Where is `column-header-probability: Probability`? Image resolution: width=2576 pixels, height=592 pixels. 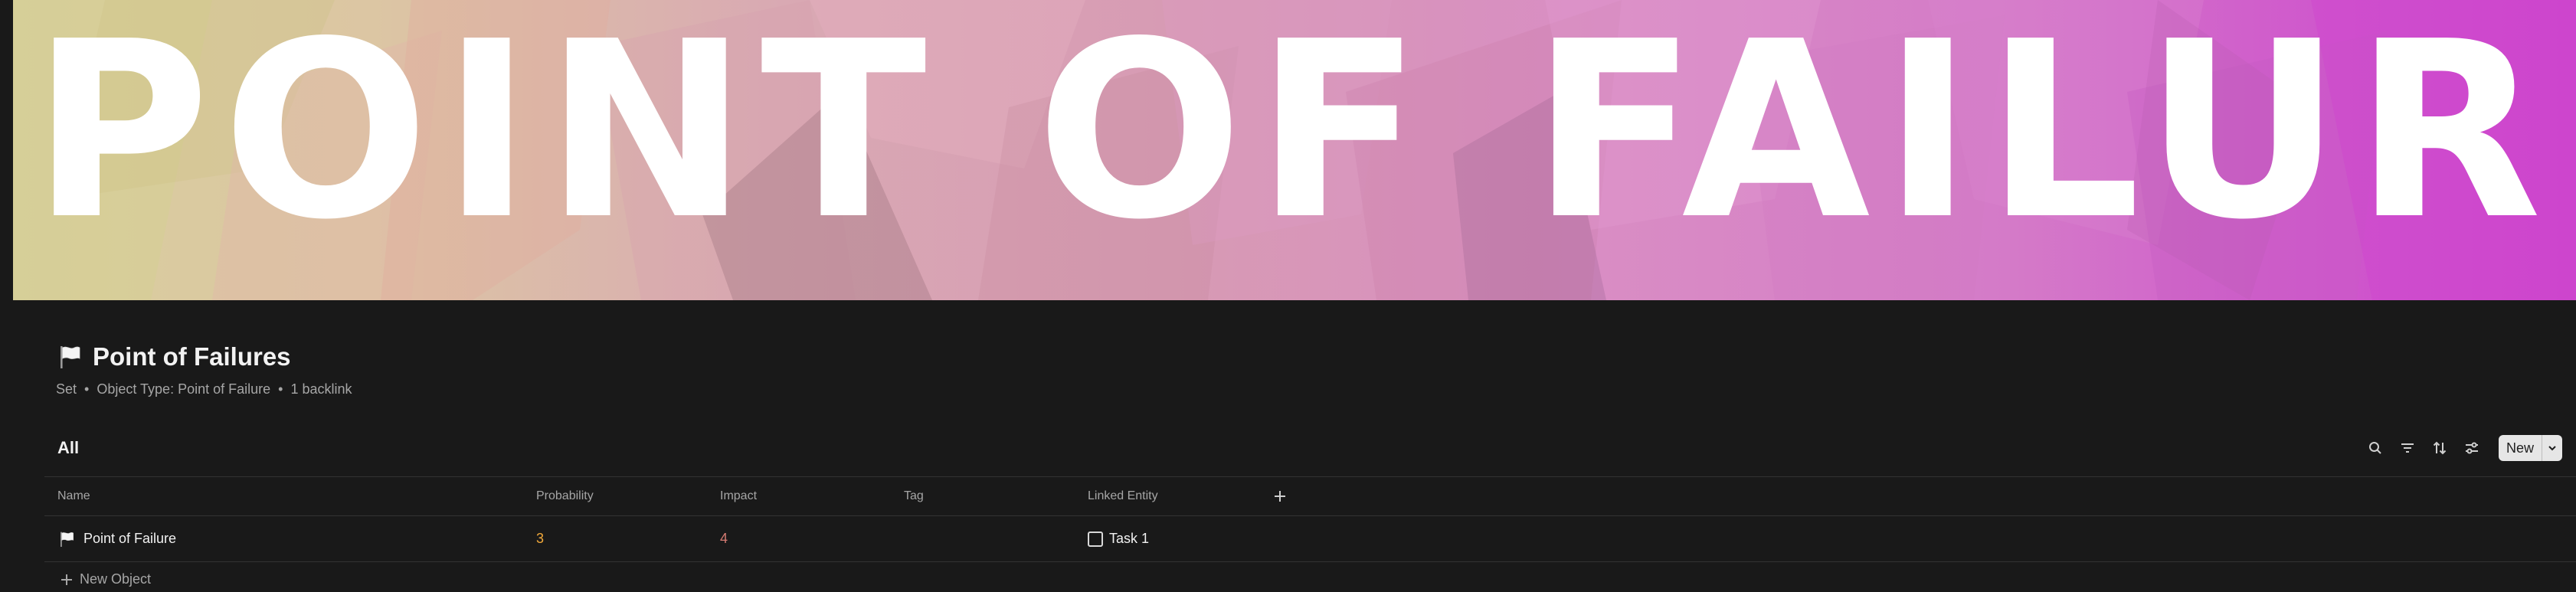
column-header-probability: Probability is located at coordinates (565, 496).